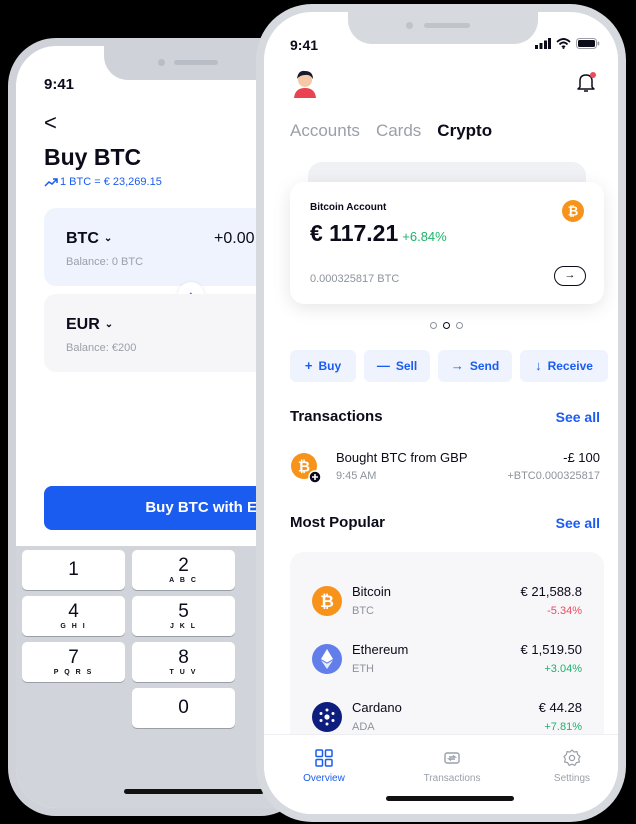  I want to click on nav-settings: Settings, so click(572, 766).